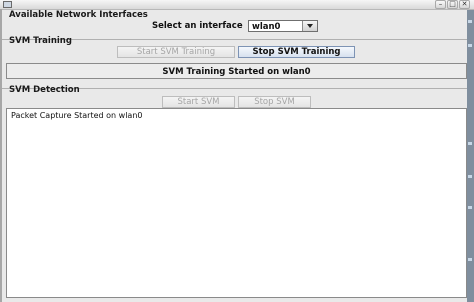 The width and height of the screenshot is (474, 302). Describe the element at coordinates (1, 155) in the screenshot. I see `window-left-border` at that location.